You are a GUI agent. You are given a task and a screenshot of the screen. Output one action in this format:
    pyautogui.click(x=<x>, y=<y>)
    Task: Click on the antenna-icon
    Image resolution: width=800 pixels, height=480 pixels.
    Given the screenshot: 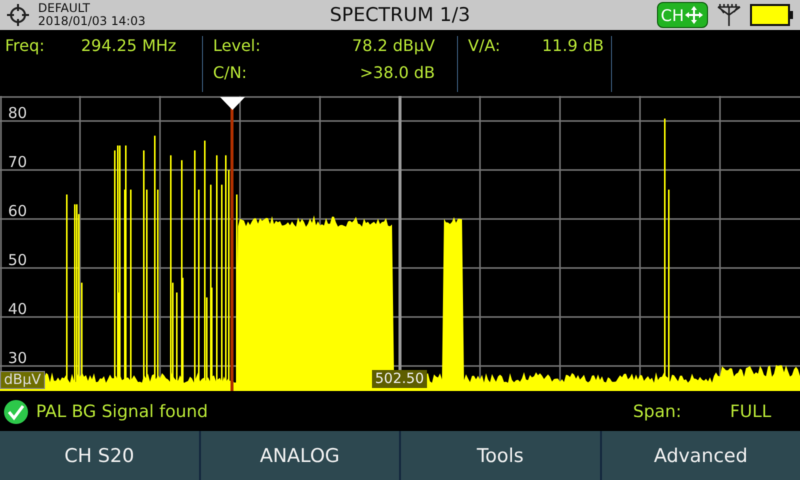 What is the action you would take?
    pyautogui.click(x=729, y=15)
    